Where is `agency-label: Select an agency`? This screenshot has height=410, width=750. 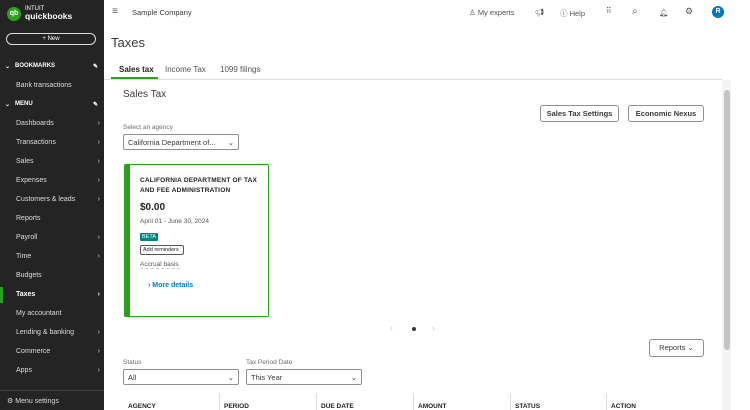
agency-label: Select an agency is located at coordinates (148, 127).